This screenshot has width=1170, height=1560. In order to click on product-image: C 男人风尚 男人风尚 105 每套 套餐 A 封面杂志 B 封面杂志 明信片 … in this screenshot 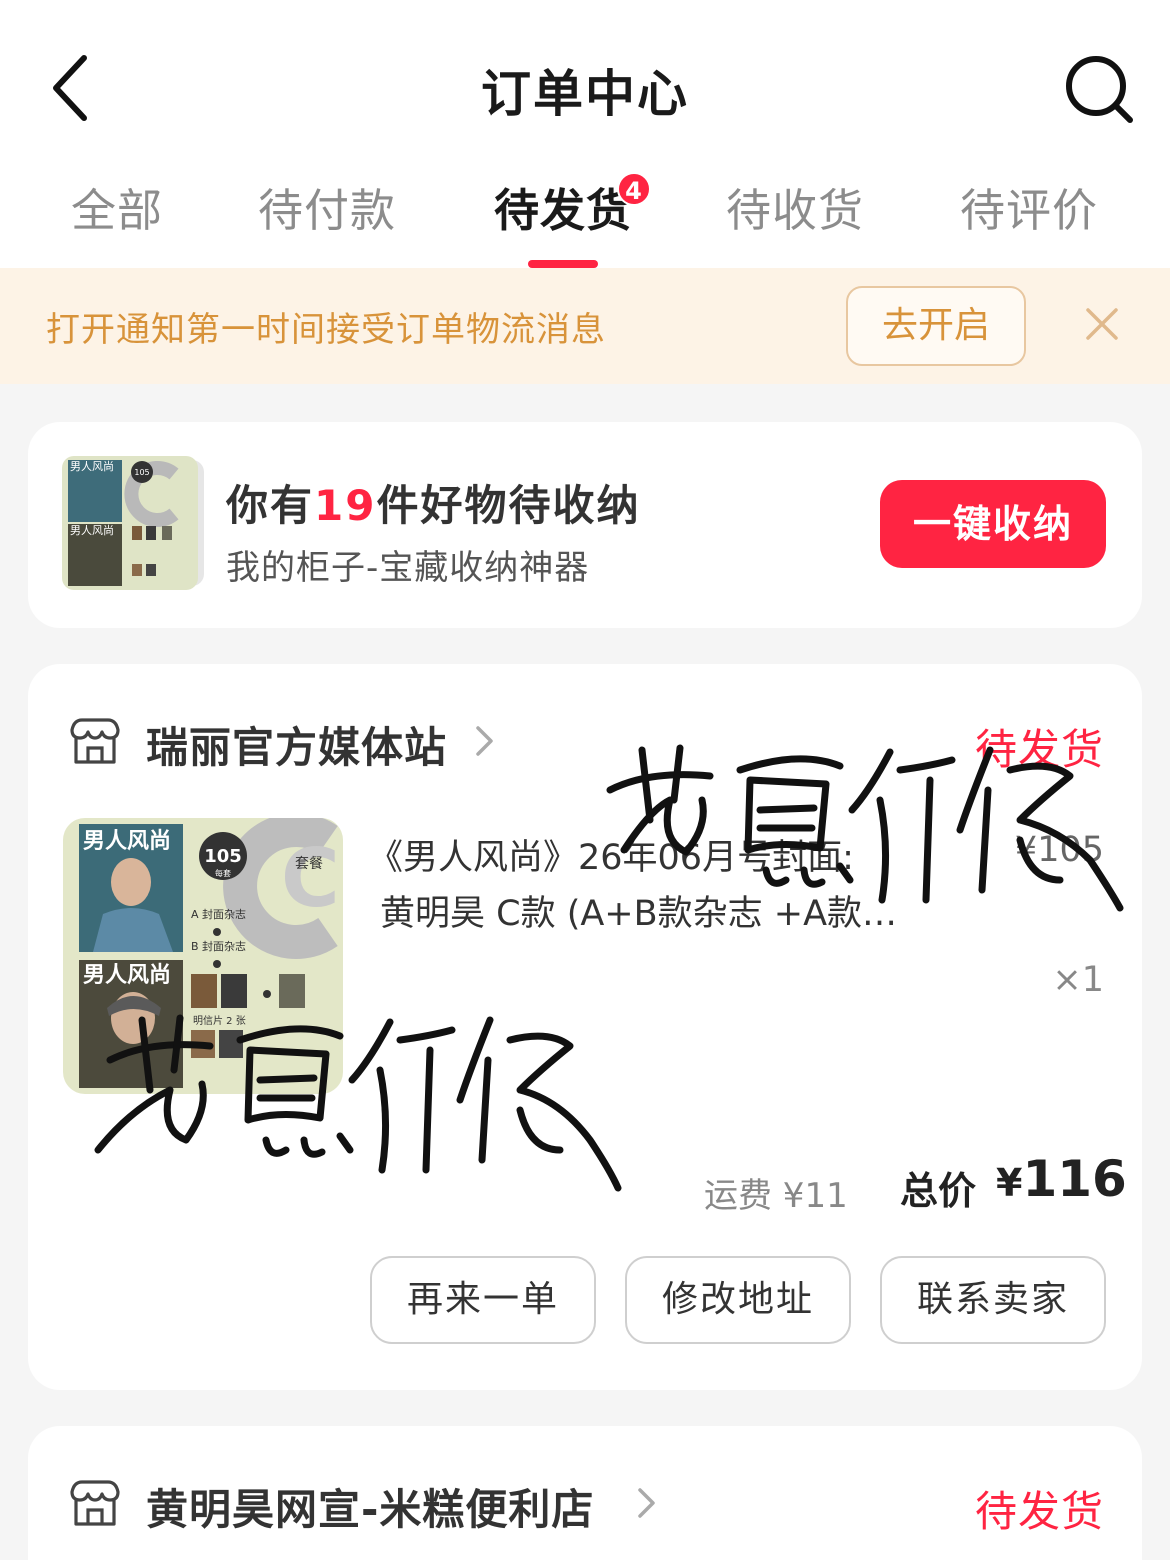, I will do `click(203, 956)`.